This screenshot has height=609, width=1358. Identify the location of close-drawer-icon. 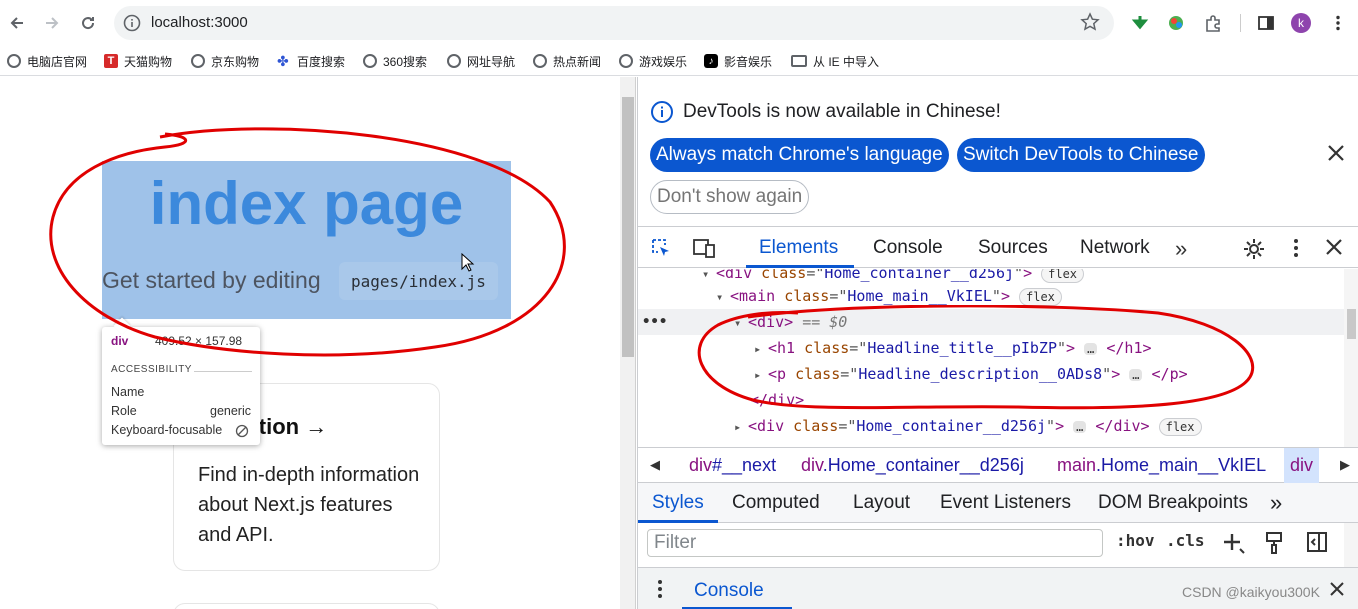
(1337, 591).